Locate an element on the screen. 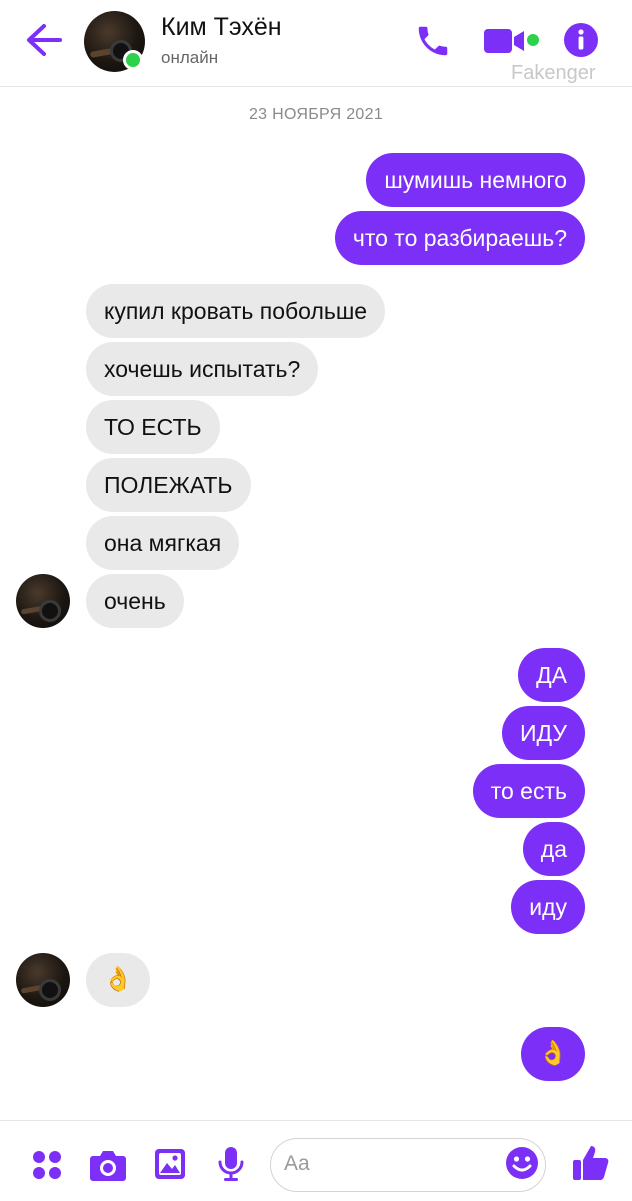  message-bubble-outgoing: ИДУ is located at coordinates (543, 733).